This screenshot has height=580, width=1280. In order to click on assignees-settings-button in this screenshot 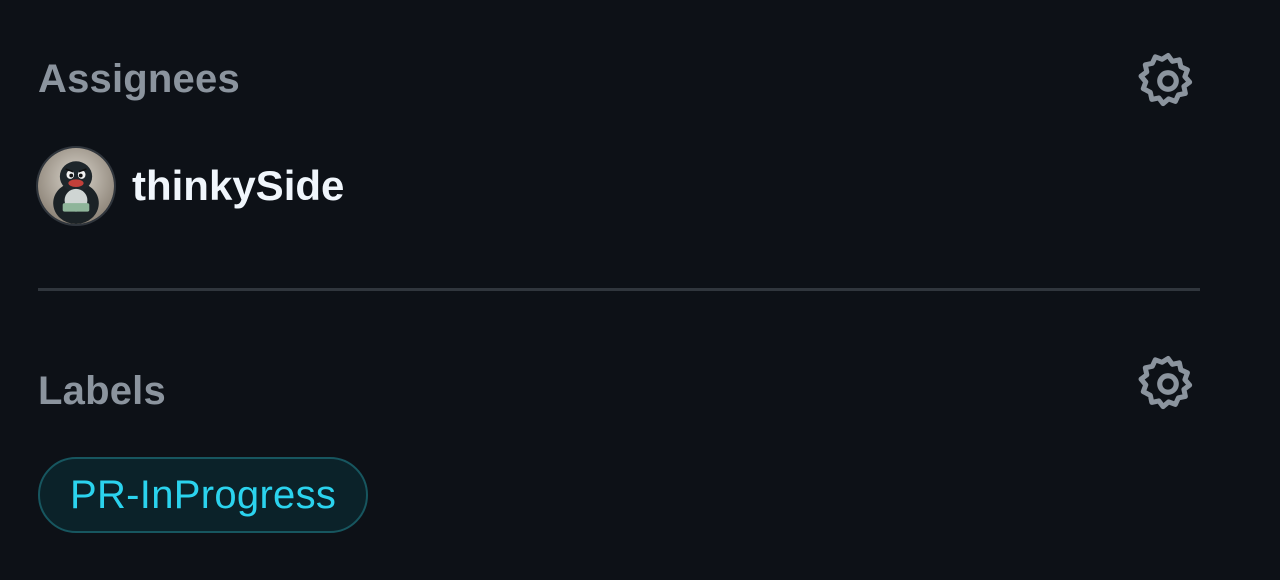, I will do `click(1168, 83)`.